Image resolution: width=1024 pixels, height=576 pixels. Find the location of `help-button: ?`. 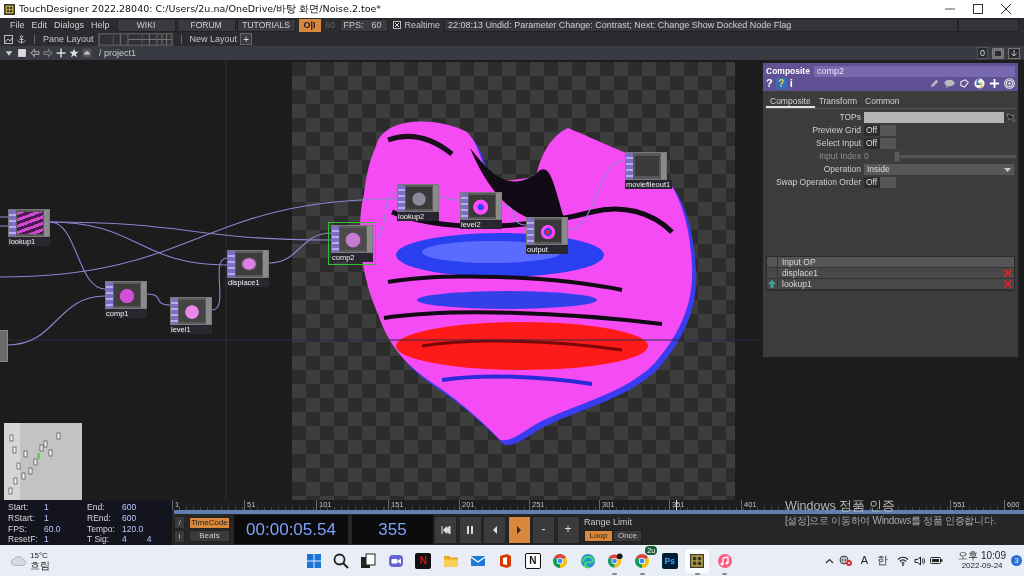

help-button: ? is located at coordinates (769, 83).